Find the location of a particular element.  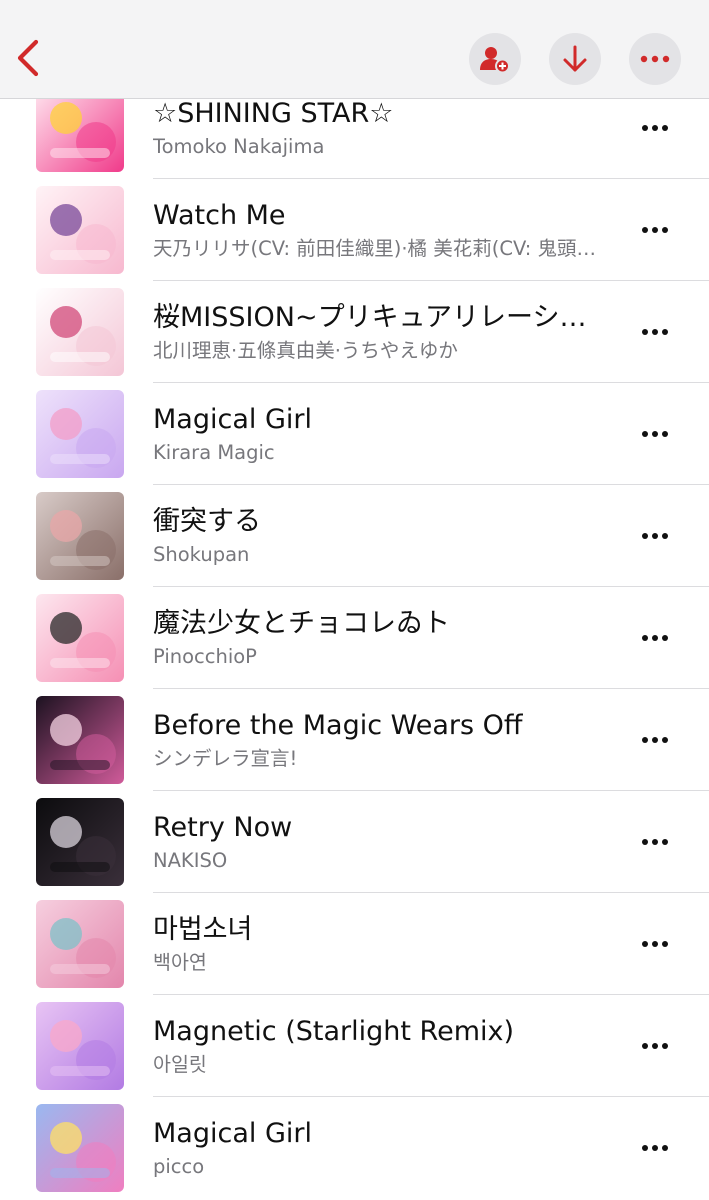

song-row: 衝突する Shokupan is located at coordinates (354, 536).